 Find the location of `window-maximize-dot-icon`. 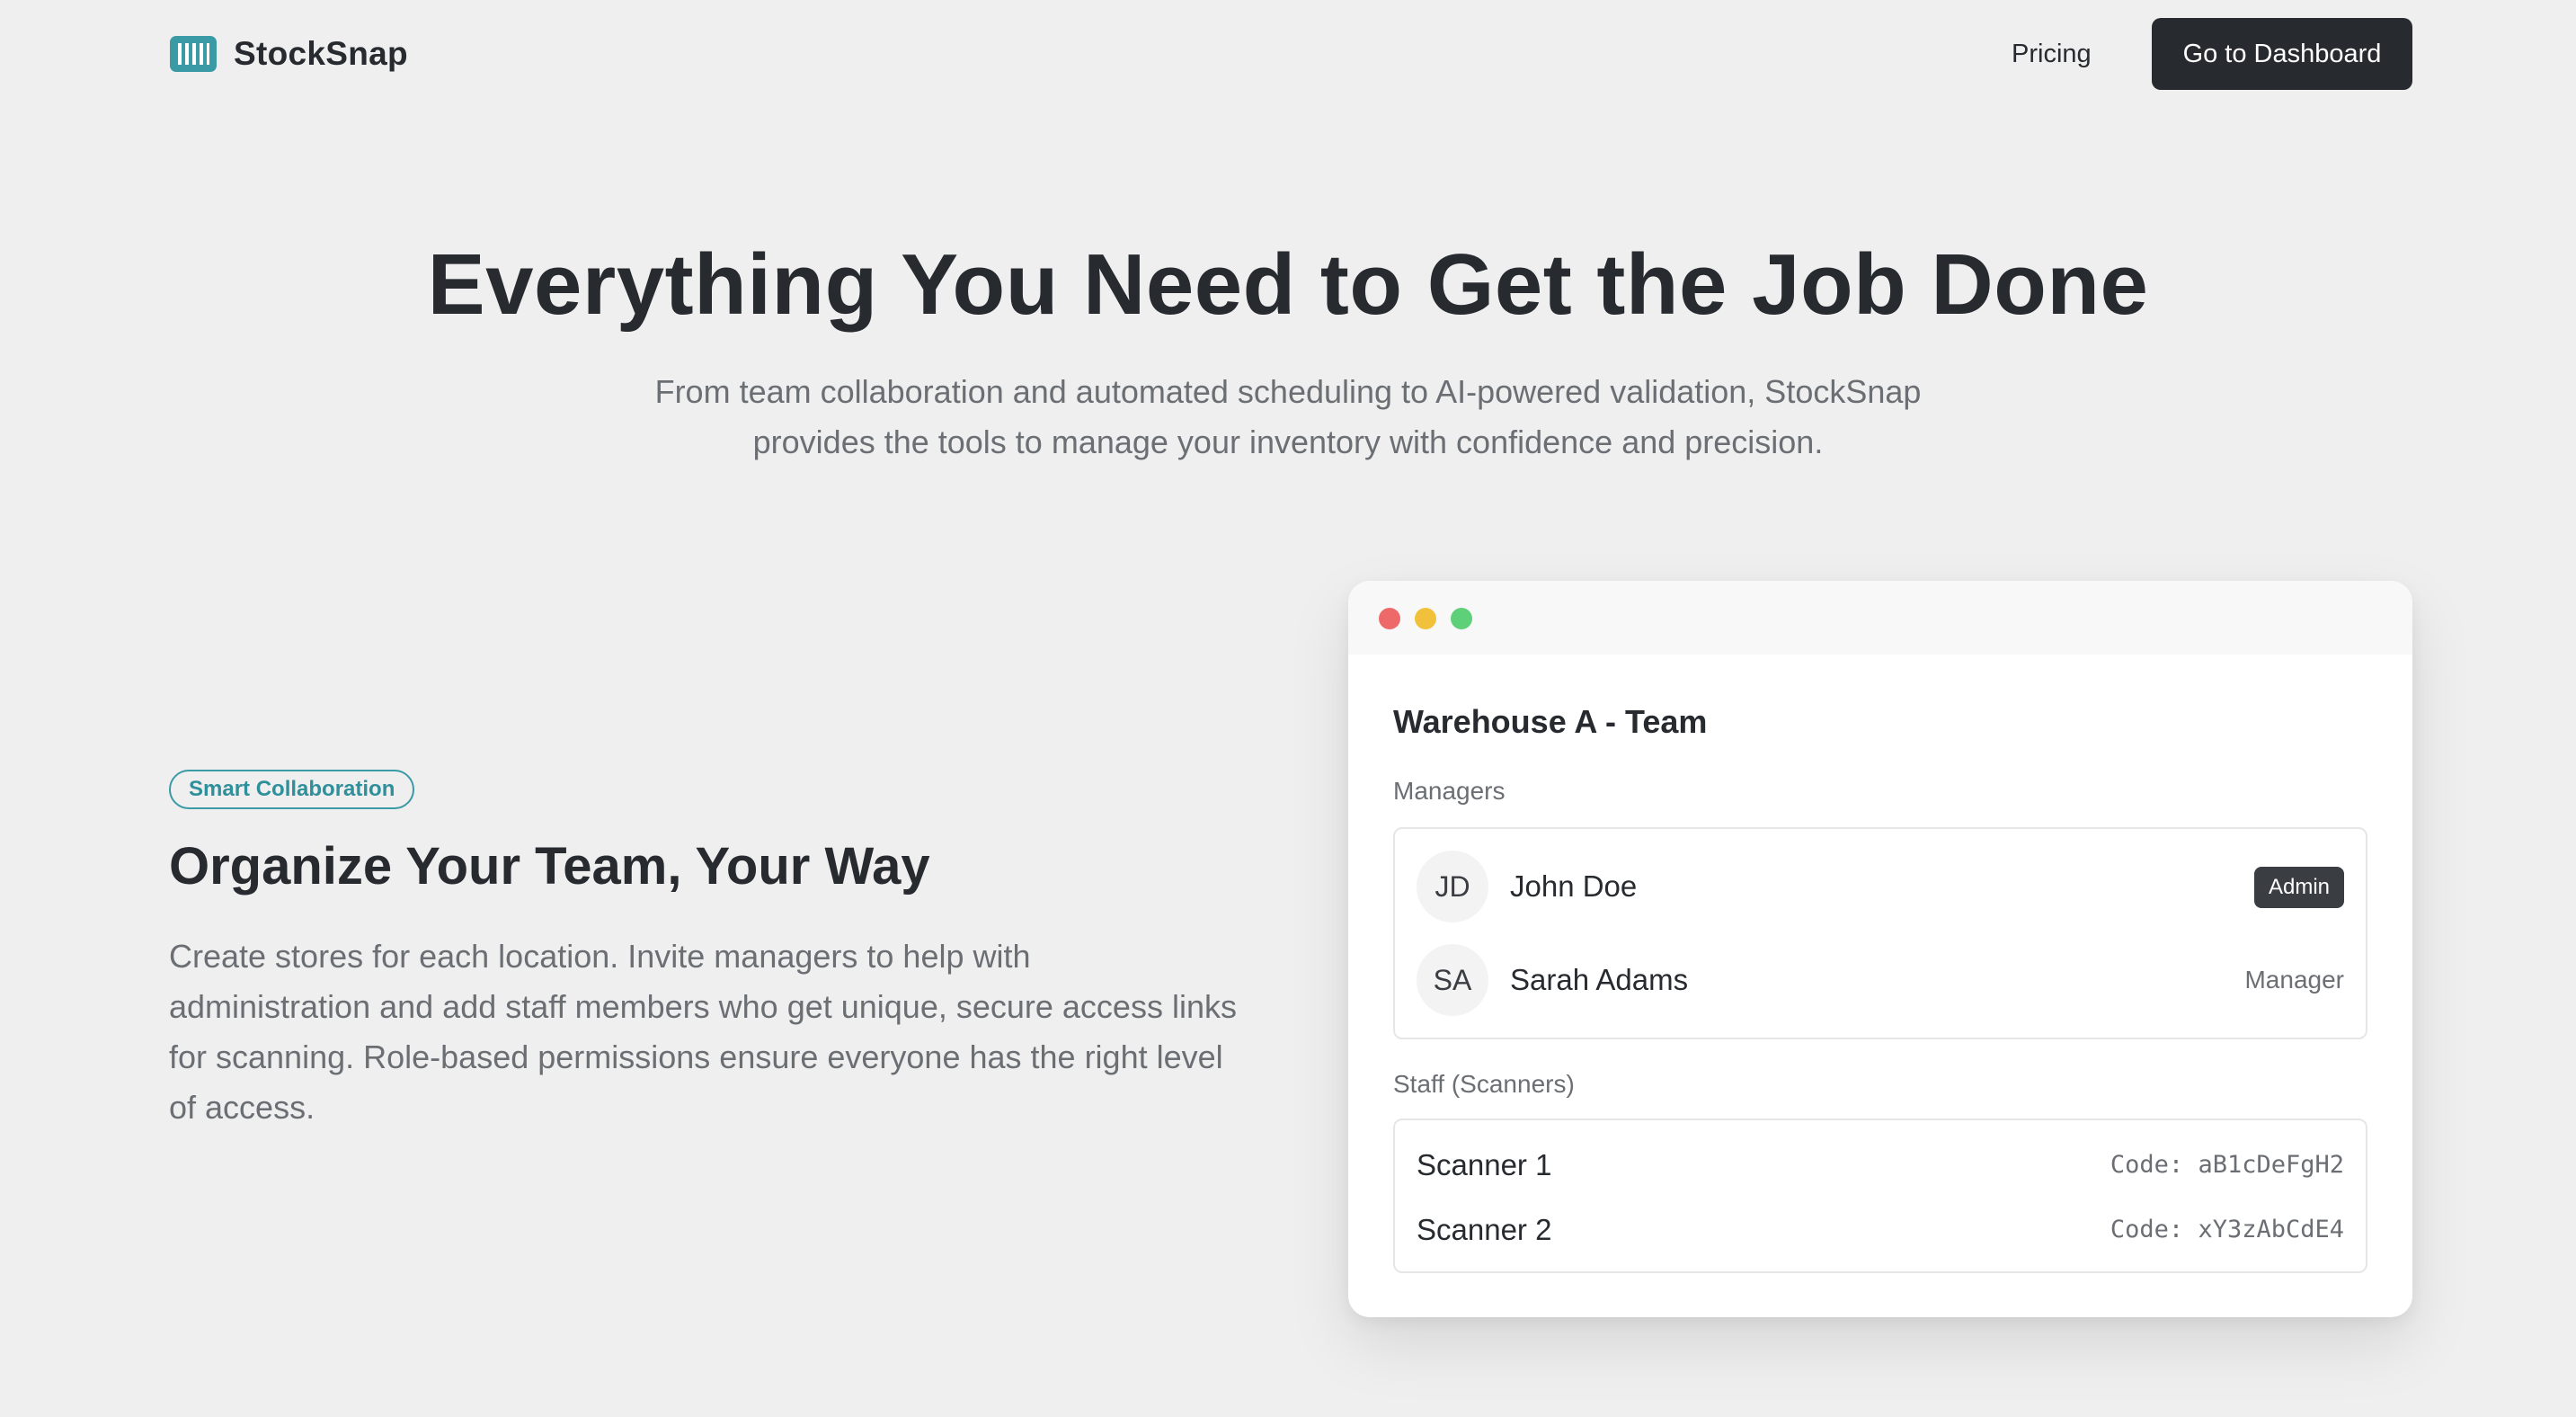

window-maximize-dot-icon is located at coordinates (1461, 619).